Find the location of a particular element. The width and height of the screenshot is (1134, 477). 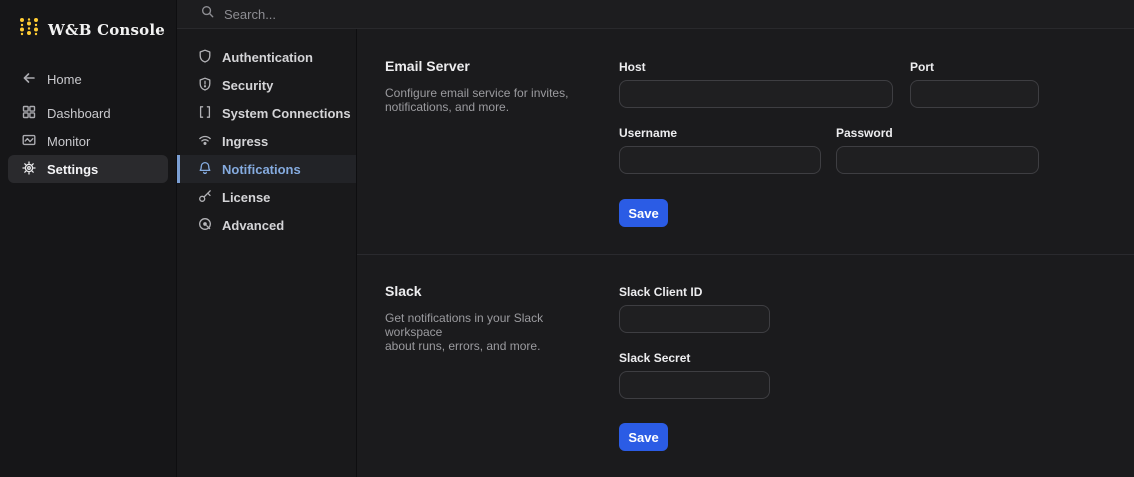

search-icon is located at coordinates (207, 14).